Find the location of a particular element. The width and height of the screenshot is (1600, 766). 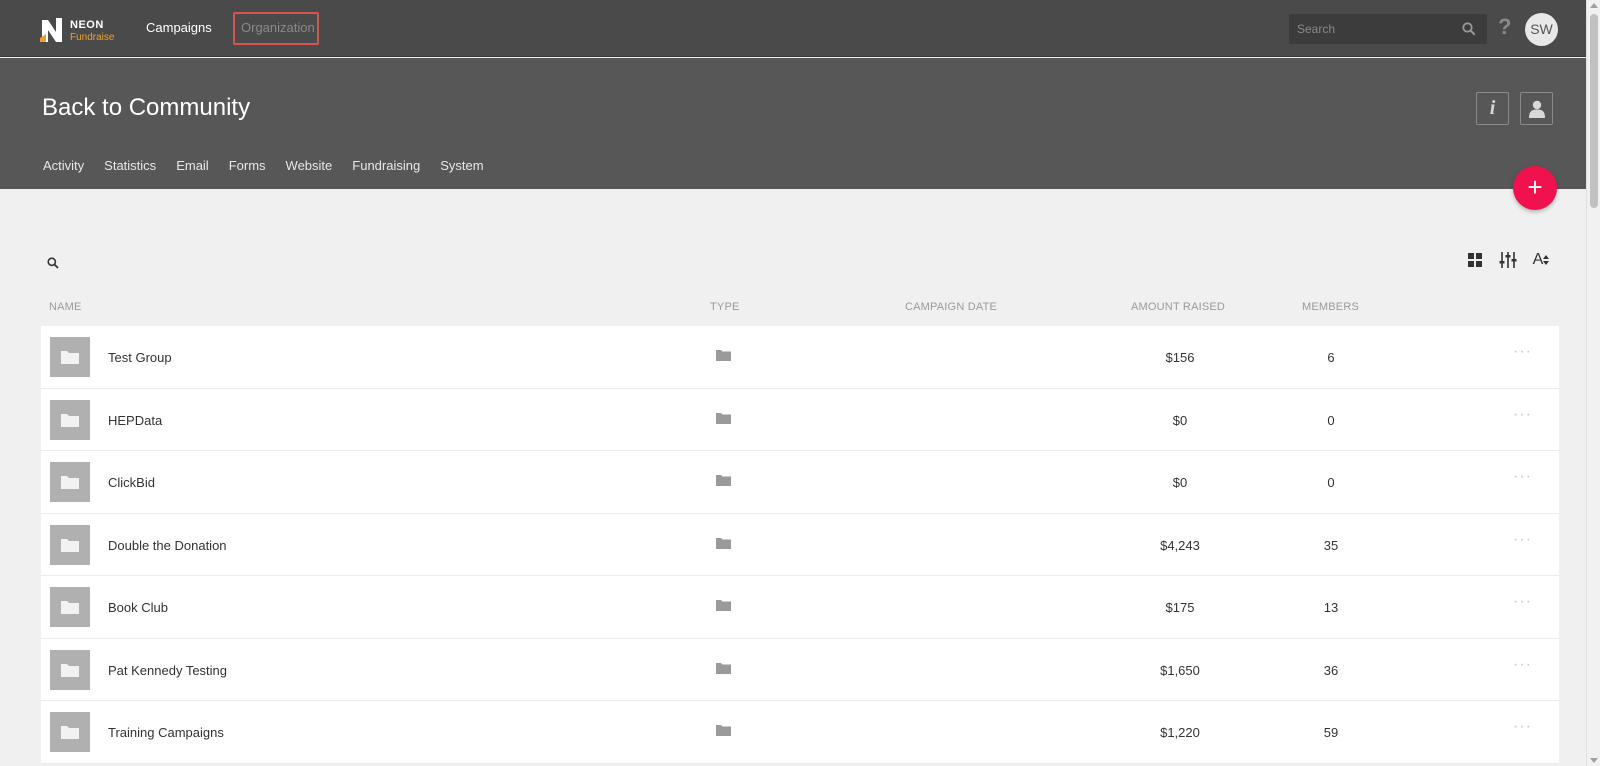

logo-text-fundraise: Fundraise is located at coordinates (92, 37).